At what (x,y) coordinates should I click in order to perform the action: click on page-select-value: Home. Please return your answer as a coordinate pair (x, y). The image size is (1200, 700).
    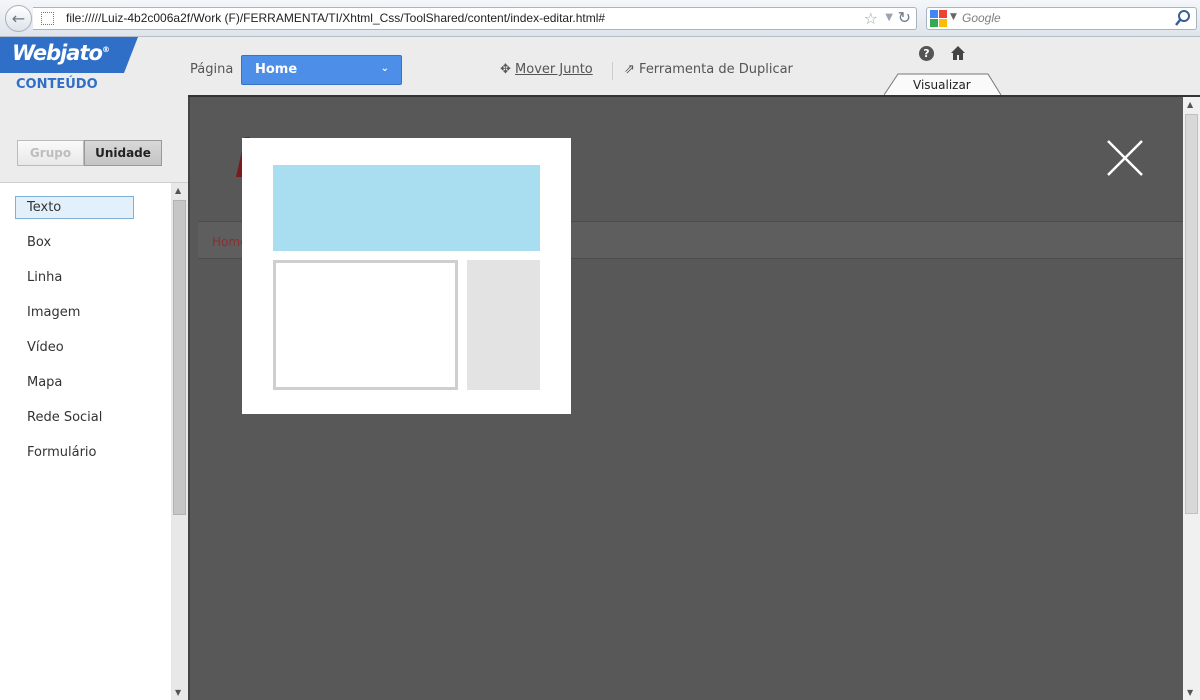
    Looking at the image, I should click on (276, 69).